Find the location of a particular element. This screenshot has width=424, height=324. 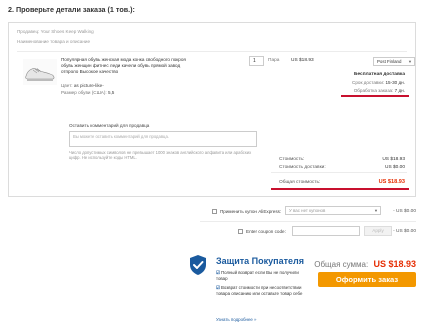

product-size: Размер обуви (США): 5,5 is located at coordinates (87, 92).